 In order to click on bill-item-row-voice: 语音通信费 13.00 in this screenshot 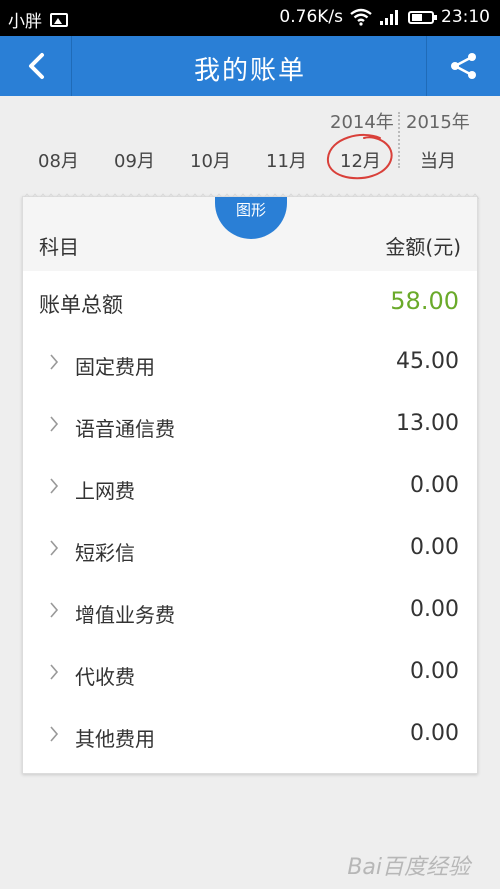, I will do `click(250, 429)`.